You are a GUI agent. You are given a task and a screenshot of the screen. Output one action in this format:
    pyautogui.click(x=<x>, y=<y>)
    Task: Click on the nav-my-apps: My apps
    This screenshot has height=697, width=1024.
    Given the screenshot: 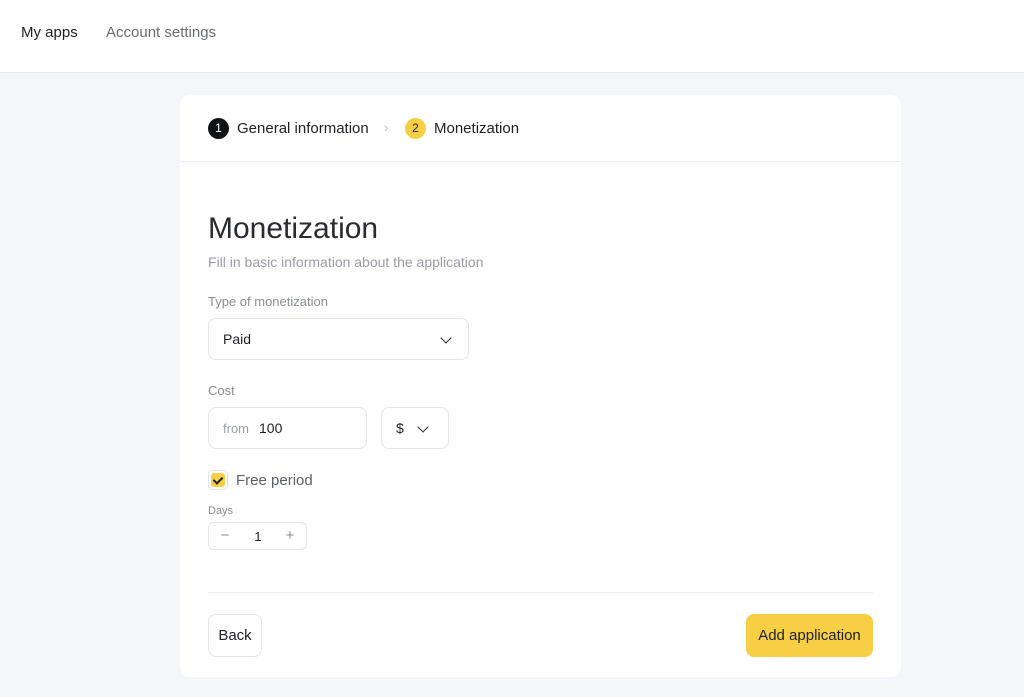 What is the action you would take?
    pyautogui.click(x=49, y=33)
    